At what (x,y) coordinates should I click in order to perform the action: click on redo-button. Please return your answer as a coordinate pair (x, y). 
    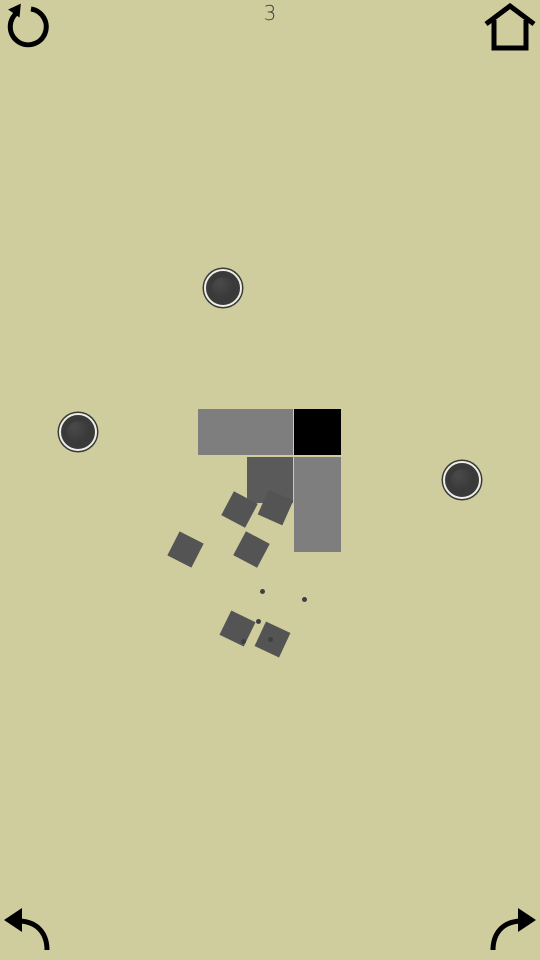
    Looking at the image, I should click on (512, 930).